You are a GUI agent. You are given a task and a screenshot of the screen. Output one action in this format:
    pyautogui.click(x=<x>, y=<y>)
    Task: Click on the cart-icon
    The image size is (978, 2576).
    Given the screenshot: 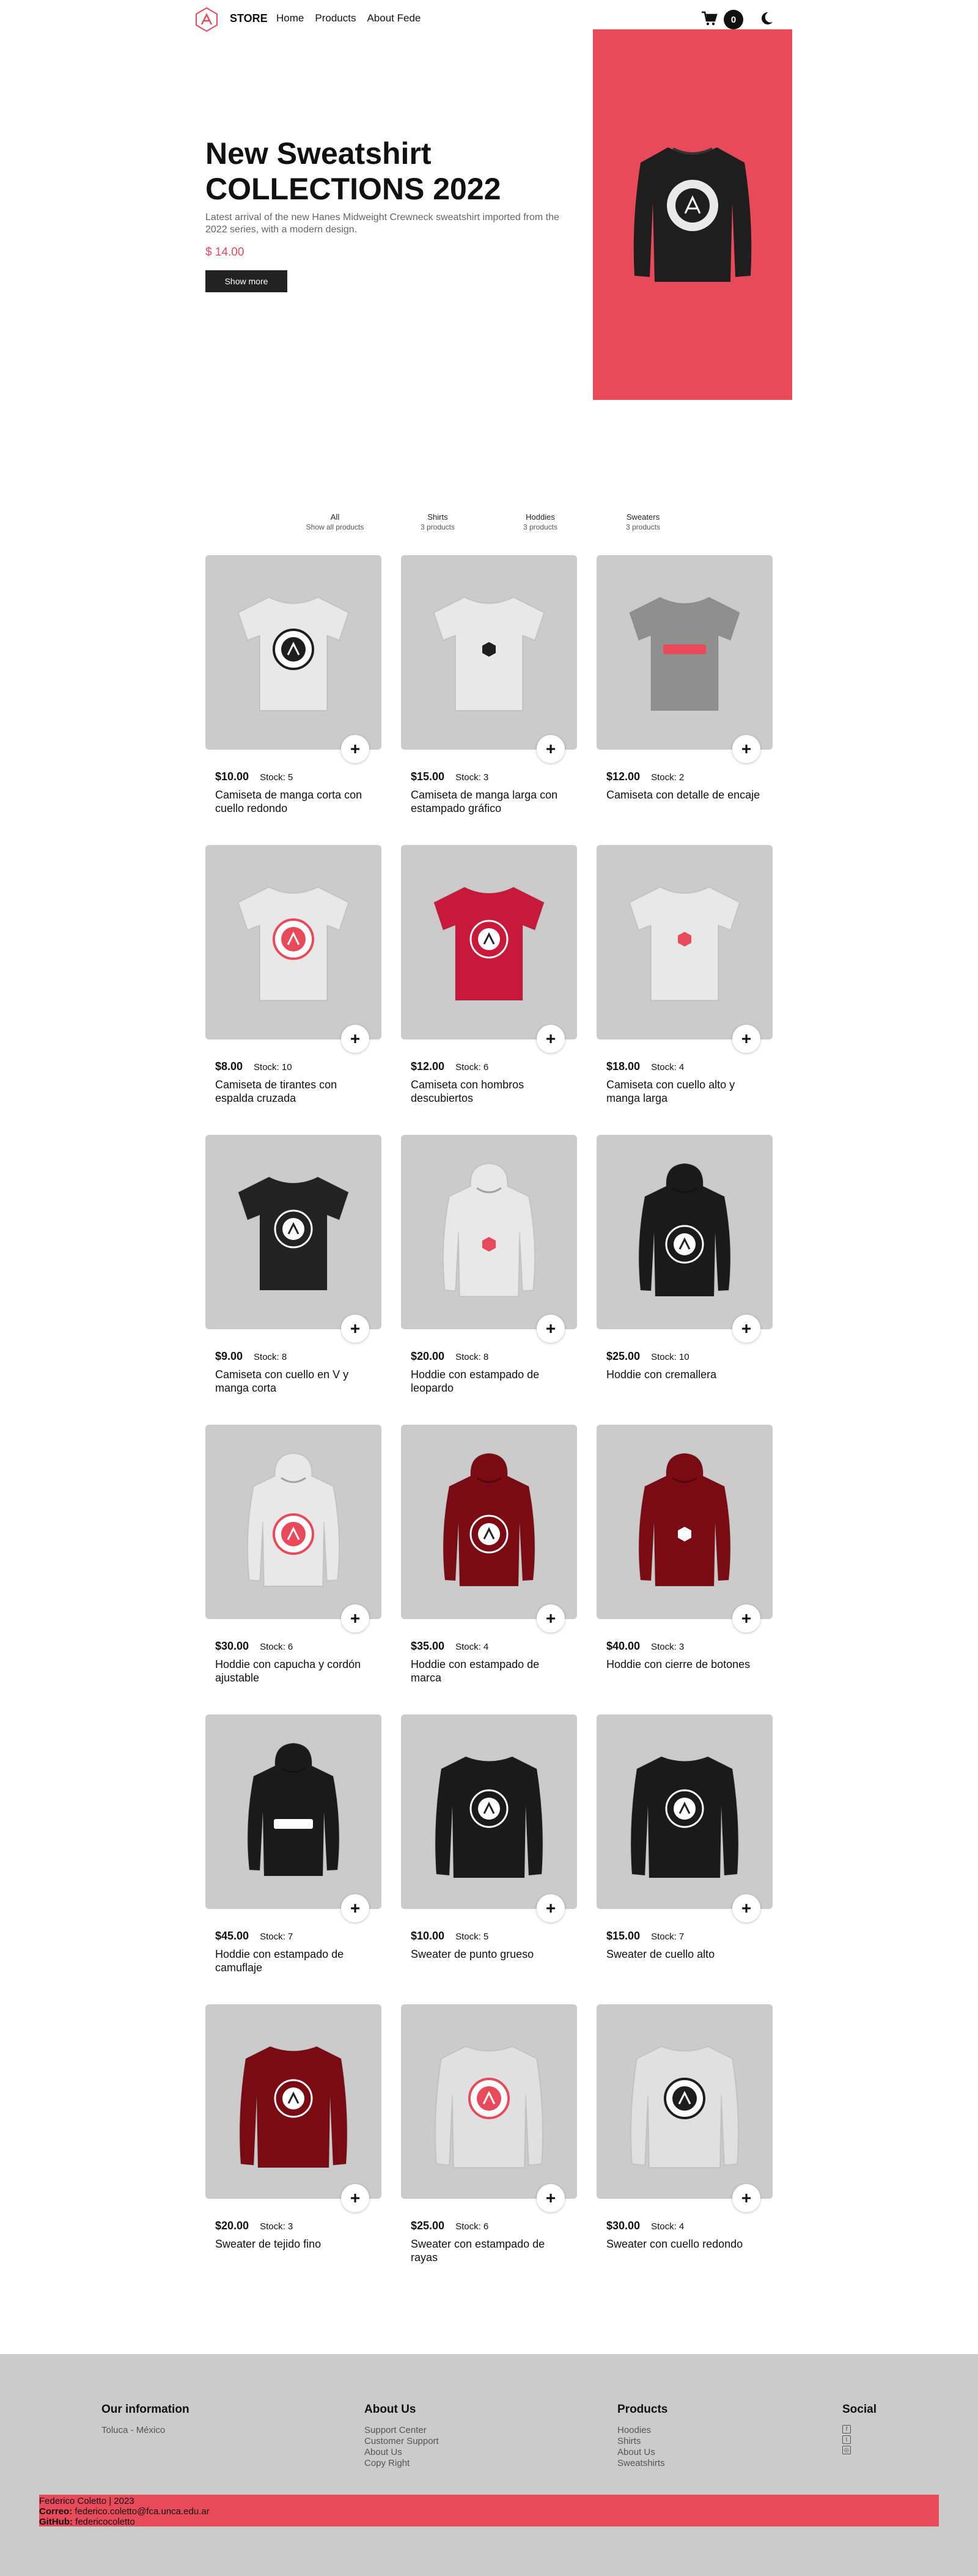 What is the action you would take?
    pyautogui.click(x=709, y=18)
    